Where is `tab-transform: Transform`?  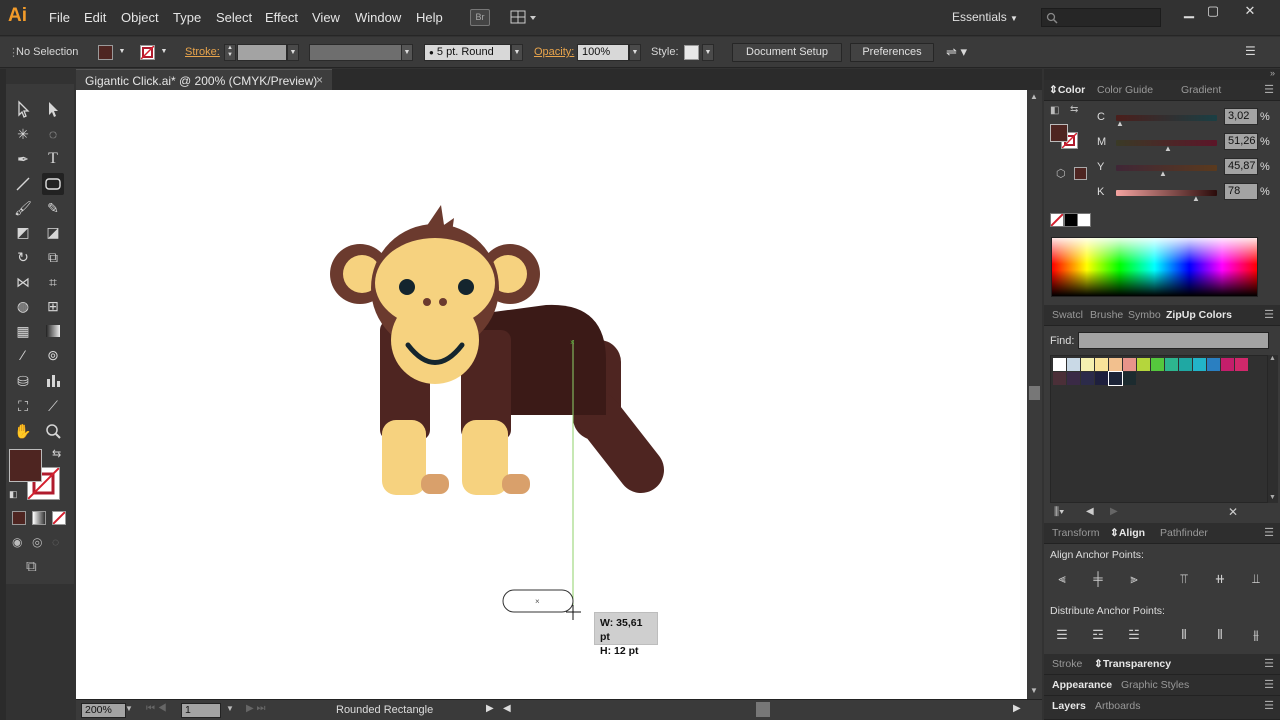 tab-transform: Transform is located at coordinates (1075, 533).